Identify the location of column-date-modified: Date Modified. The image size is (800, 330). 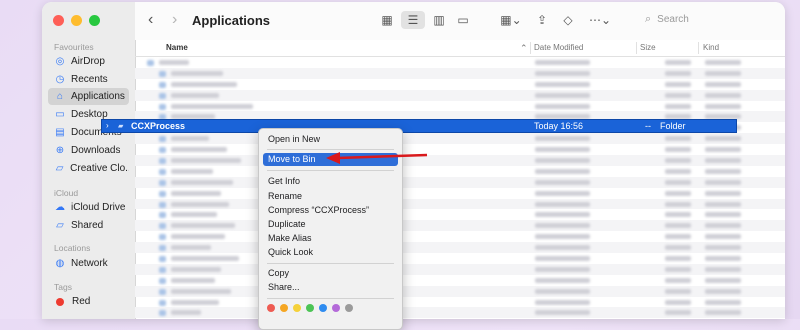
(558, 47).